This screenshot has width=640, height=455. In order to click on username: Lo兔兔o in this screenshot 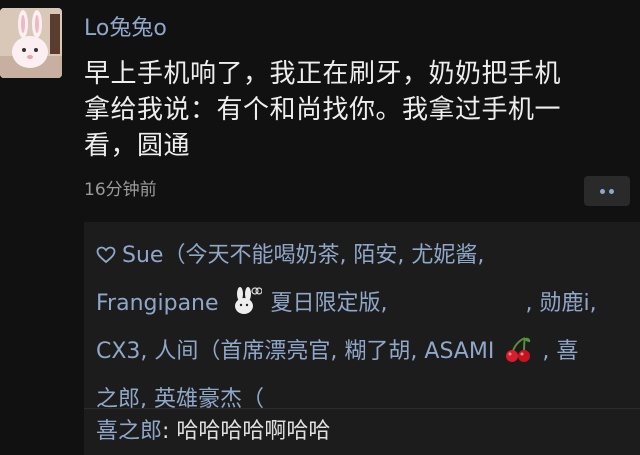, I will do `click(125, 29)`.